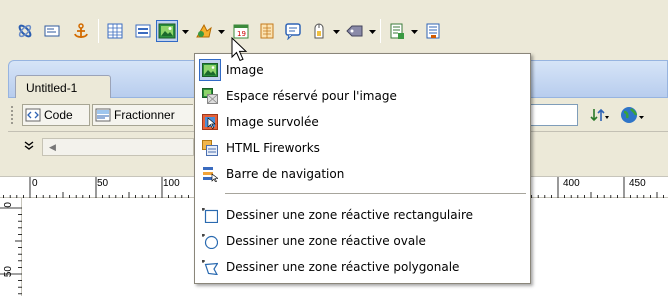 Image resolution: width=668 pixels, height=296 pixels. What do you see at coordinates (350, 215) in the screenshot?
I see `menu-item-label: Dessiner une zone réactive rectangulaire` at bounding box center [350, 215].